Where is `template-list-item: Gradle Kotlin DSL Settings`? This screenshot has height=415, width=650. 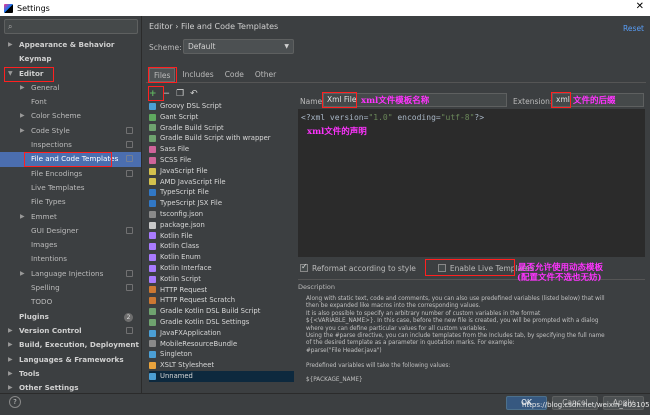 template-list-item: Gradle Kotlin DSL Settings is located at coordinates (221, 322).